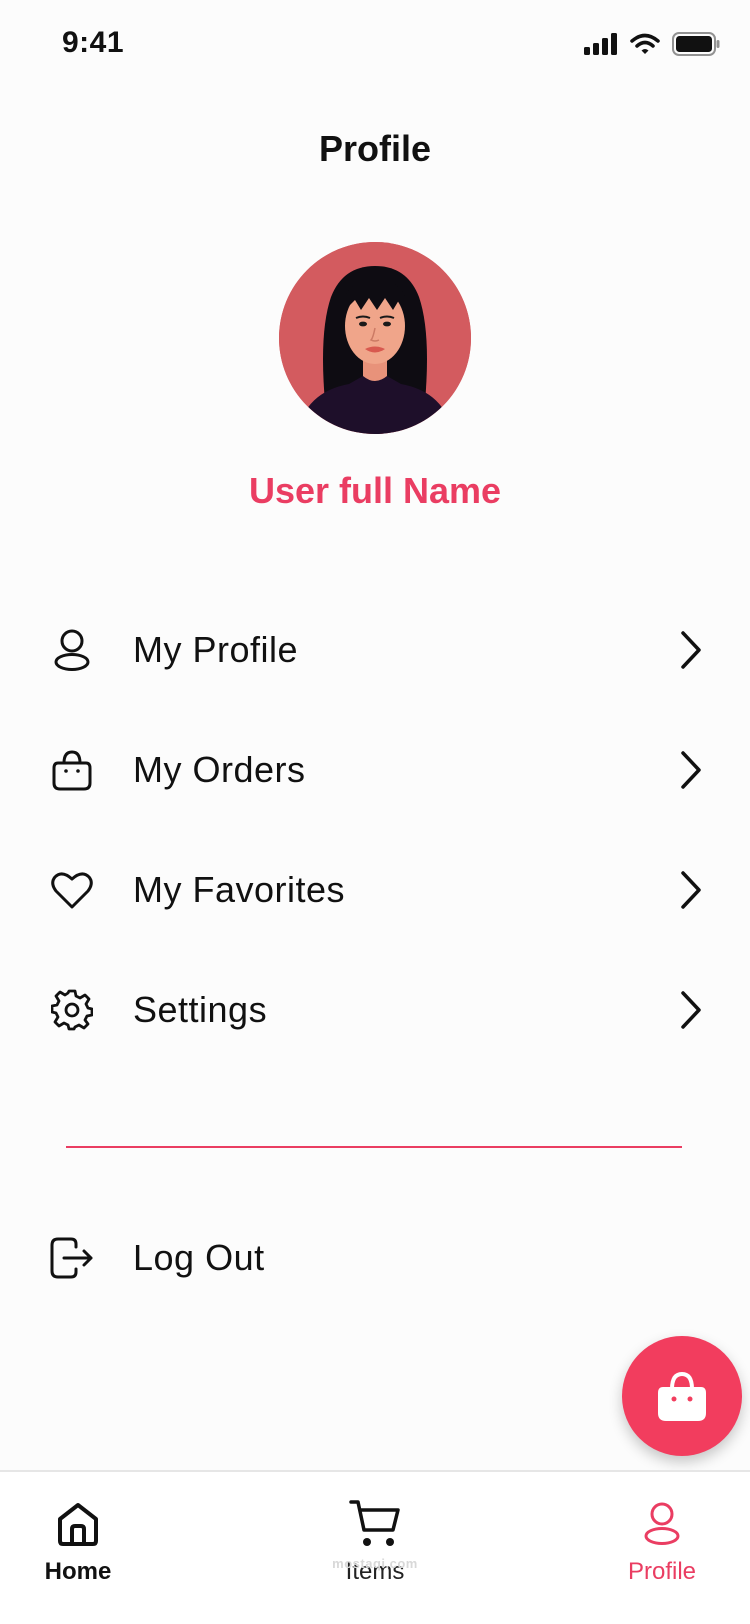  Describe the element at coordinates (72, 1010) in the screenshot. I see `gear-icon` at that location.